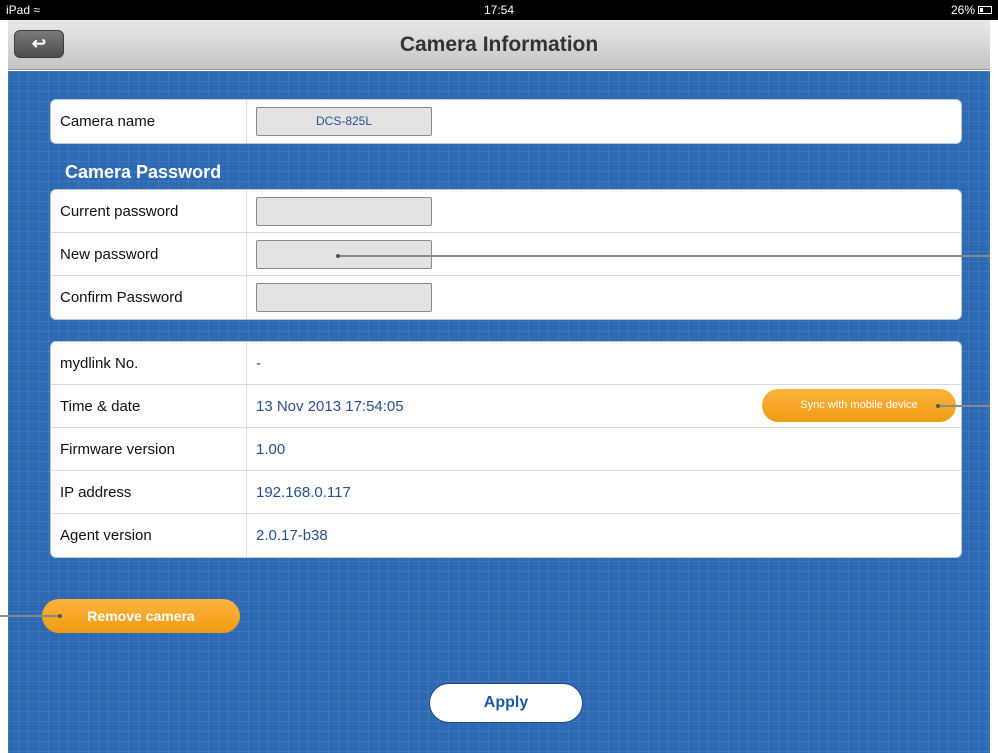 The image size is (998, 753). Describe the element at coordinates (962, 10) in the screenshot. I see `battery-percent: 26%` at that location.